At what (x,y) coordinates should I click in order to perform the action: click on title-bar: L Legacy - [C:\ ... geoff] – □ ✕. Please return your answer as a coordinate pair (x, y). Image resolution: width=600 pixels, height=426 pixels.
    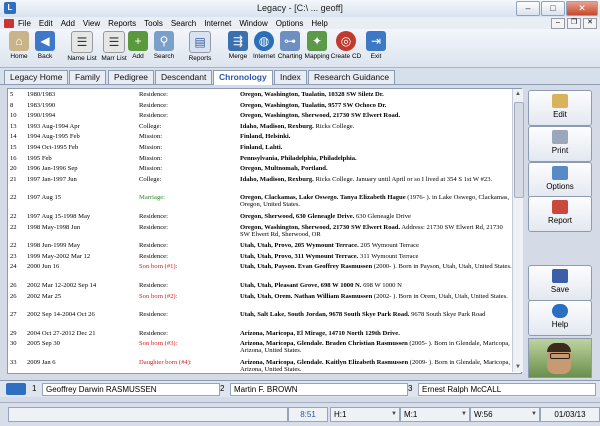
    Looking at the image, I should click on (300, 9).